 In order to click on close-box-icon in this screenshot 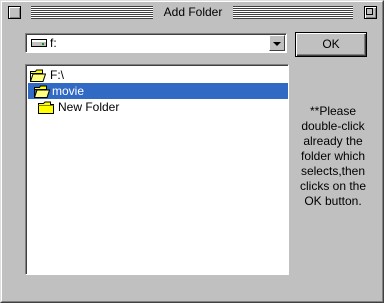, I will do `click(14, 12)`.